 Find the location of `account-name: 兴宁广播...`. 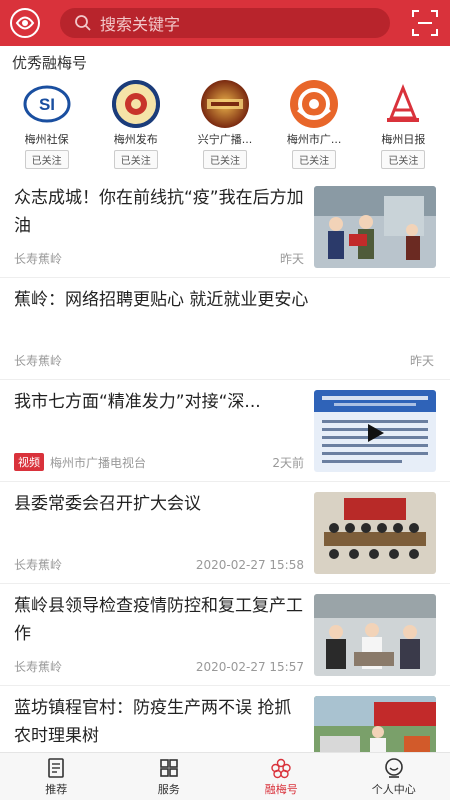

account-name: 兴宁广播... is located at coordinates (225, 139).